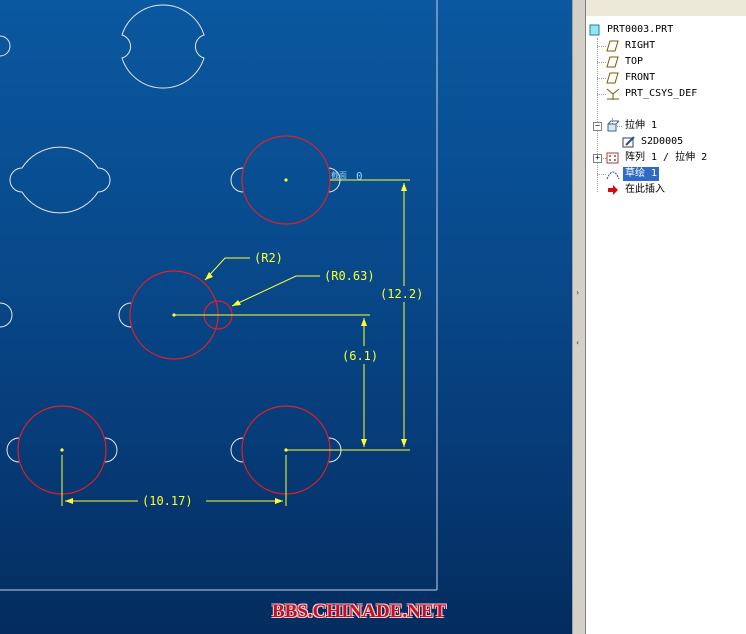 This screenshot has width=746, height=634. Describe the element at coordinates (597, 126) in the screenshot. I see `expand-collapse-minus-icon: −` at that location.